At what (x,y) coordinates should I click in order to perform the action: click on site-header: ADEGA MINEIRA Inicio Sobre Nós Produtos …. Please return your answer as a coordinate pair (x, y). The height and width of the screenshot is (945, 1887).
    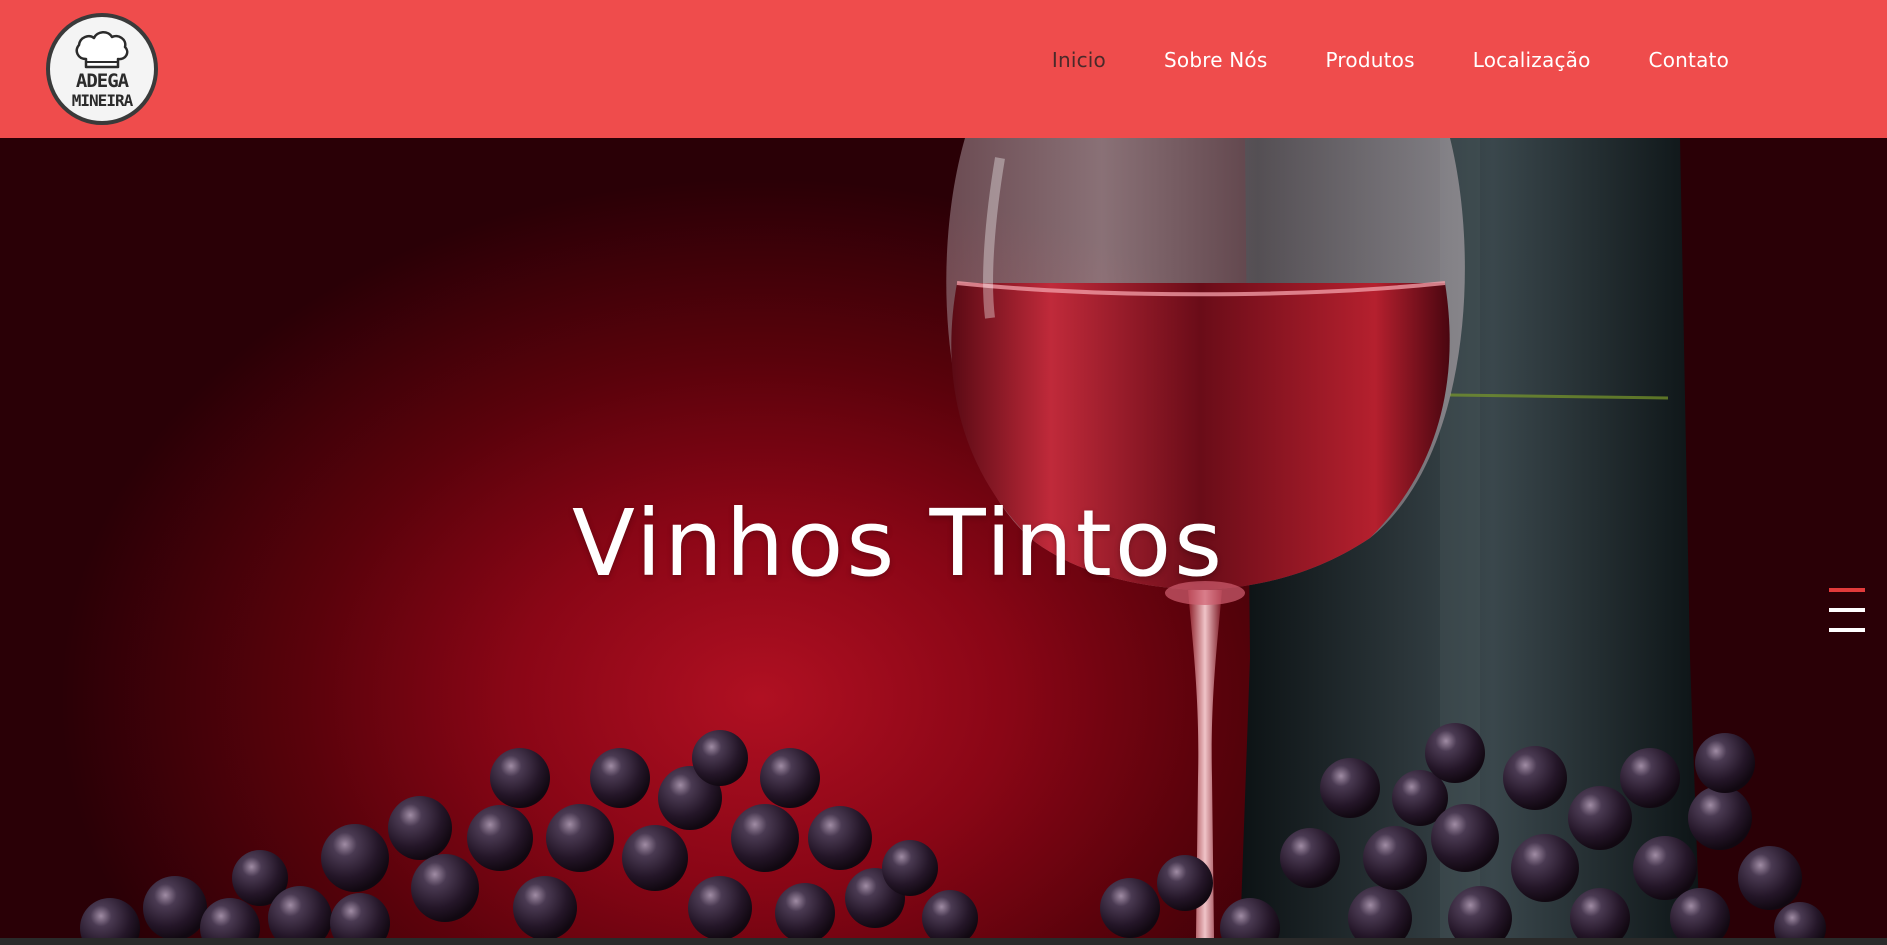
    Looking at the image, I should click on (943, 69).